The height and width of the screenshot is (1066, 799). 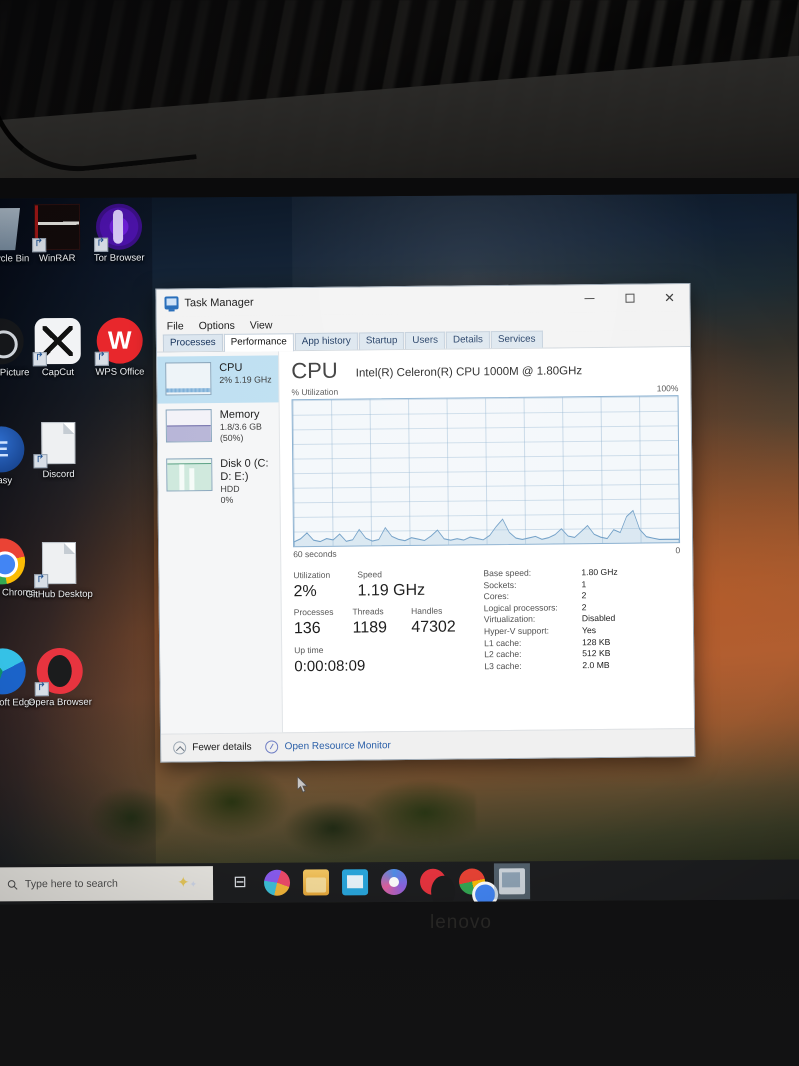 I want to click on stats-row-3: Up time 0:00:08:09, so click(x=382, y=659).